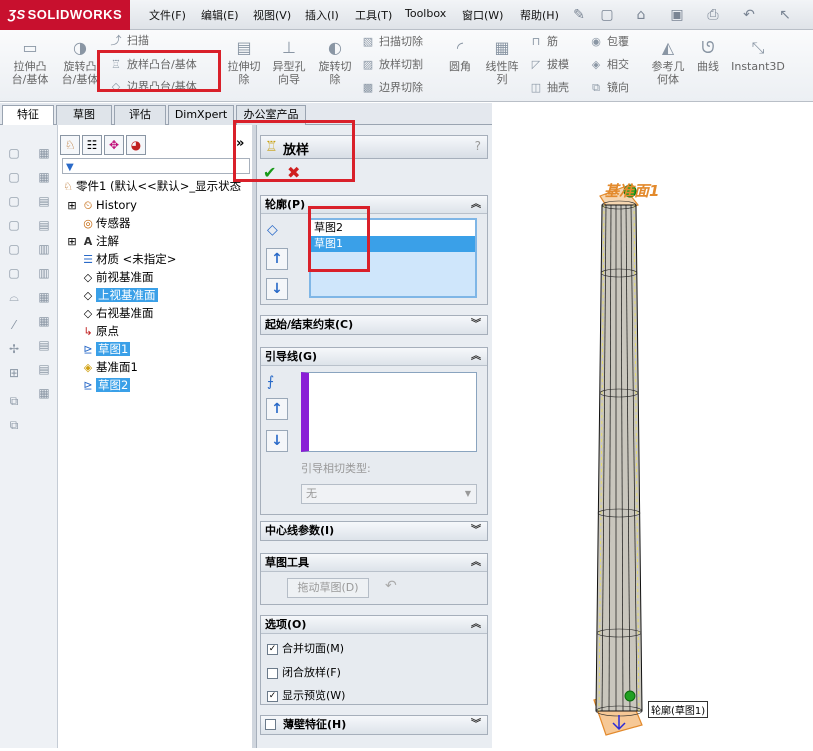 The height and width of the screenshot is (751, 813). Describe the element at coordinates (156, 166) in the screenshot. I see `tree-filter: ▼` at that location.